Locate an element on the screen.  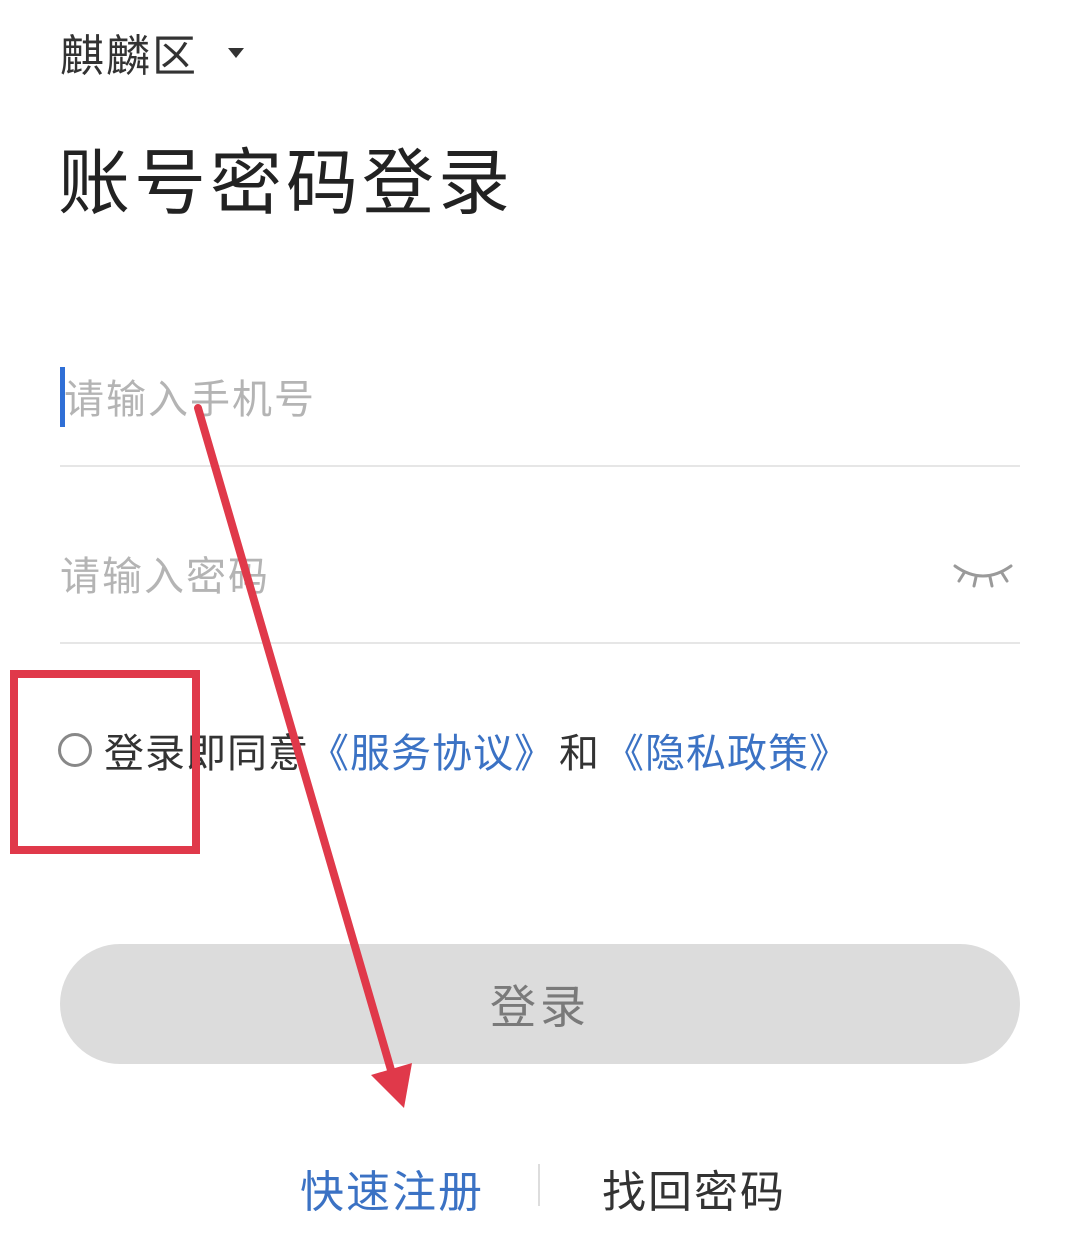
password-field is located at coordinates (540, 588).